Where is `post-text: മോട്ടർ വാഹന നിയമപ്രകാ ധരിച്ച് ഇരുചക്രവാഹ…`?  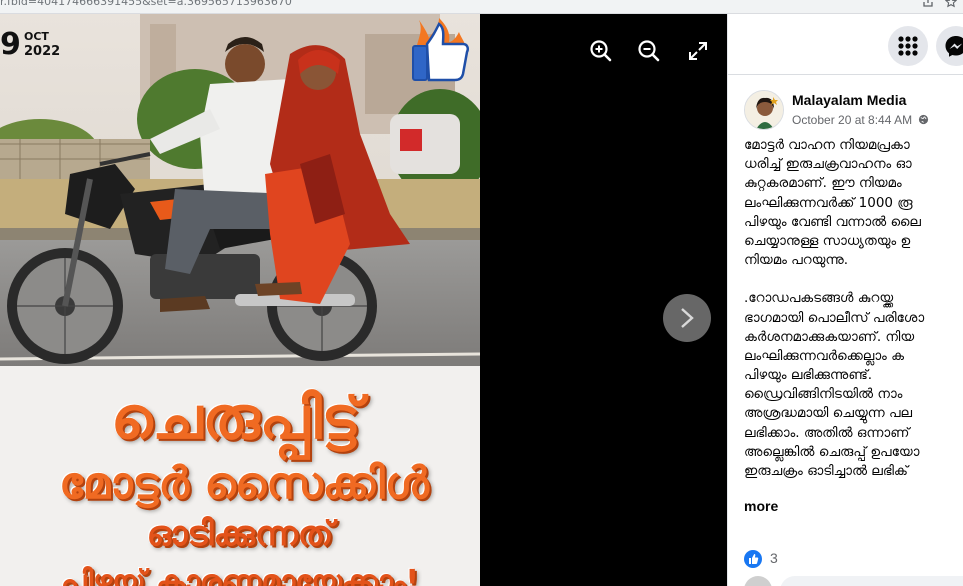
post-text: മോട്ടർ വാഹന നിയമപ്രകാ ധരിച്ച് ഇരുചക്രവാഹ… is located at coordinates (853, 318).